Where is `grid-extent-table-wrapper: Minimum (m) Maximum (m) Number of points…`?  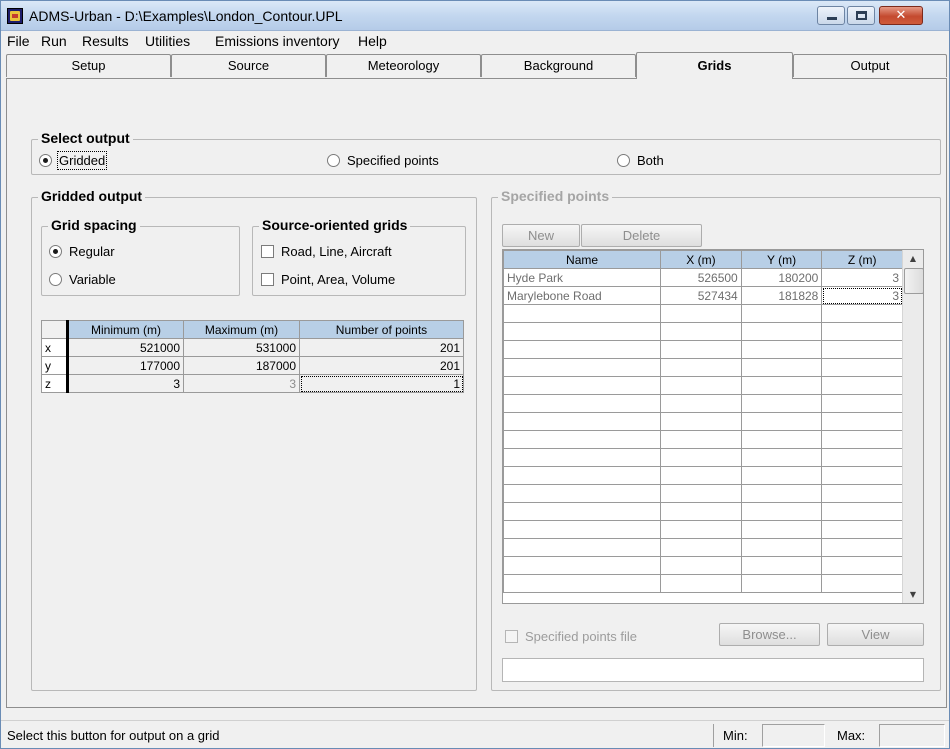 grid-extent-table-wrapper: Minimum (m) Maximum (m) Number of points… is located at coordinates (252, 356).